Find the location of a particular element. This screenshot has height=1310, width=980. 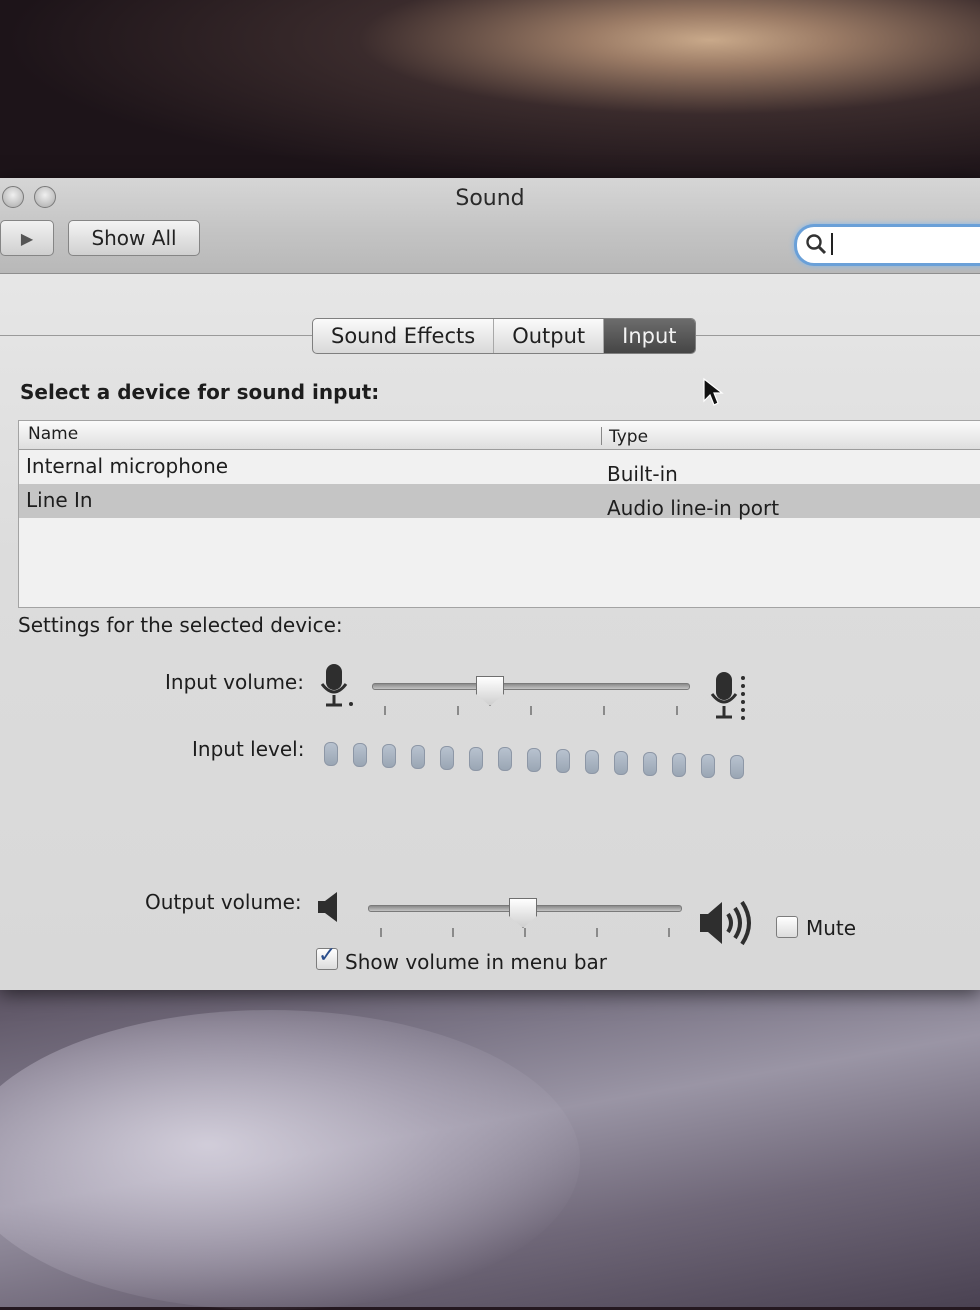

column-header-type: Type is located at coordinates (628, 437).